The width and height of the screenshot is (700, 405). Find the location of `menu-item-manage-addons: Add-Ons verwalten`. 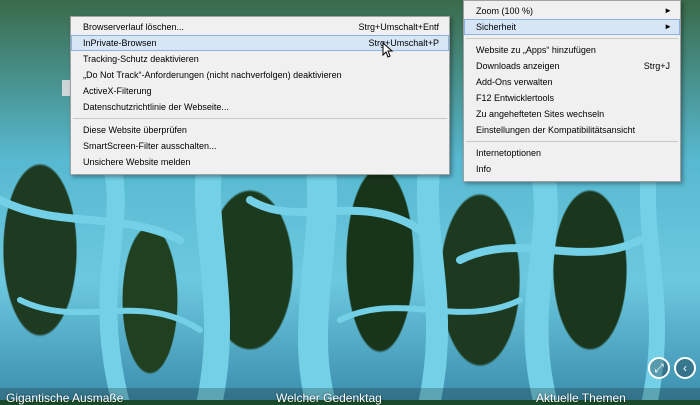

menu-item-manage-addons: Add-Ons verwalten is located at coordinates (572, 82).